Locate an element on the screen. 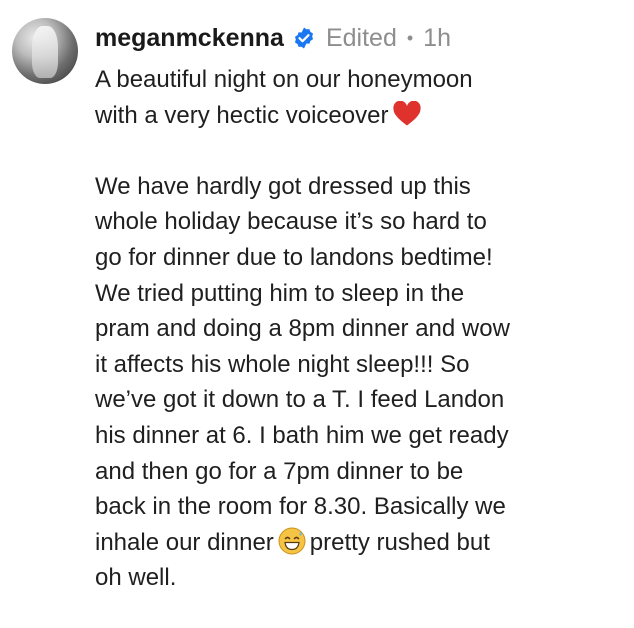 Image resolution: width=634 pixels, height=628 pixels. comment-text: A beautiful night on our honeymoon is located at coordinates (284, 79).